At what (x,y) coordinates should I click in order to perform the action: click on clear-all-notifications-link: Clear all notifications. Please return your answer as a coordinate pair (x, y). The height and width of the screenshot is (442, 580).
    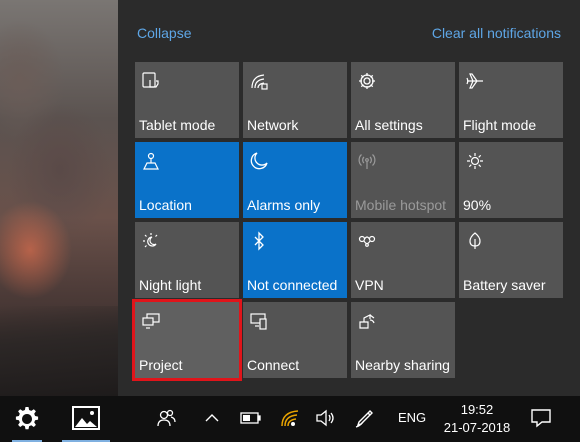
    Looking at the image, I should click on (496, 33).